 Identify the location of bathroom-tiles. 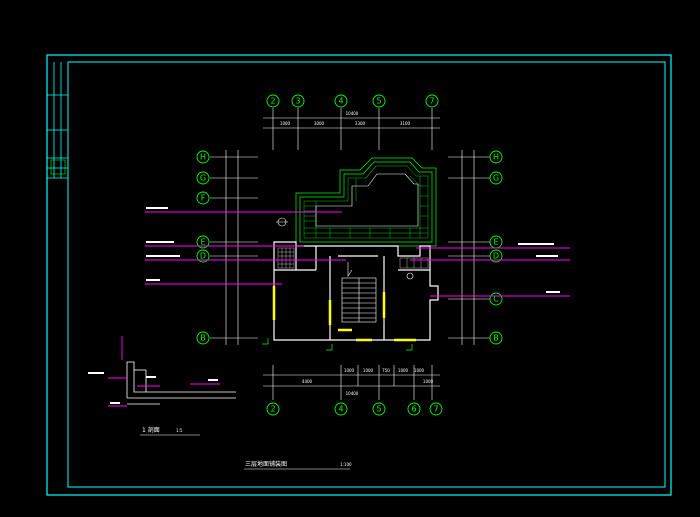
(353, 258).